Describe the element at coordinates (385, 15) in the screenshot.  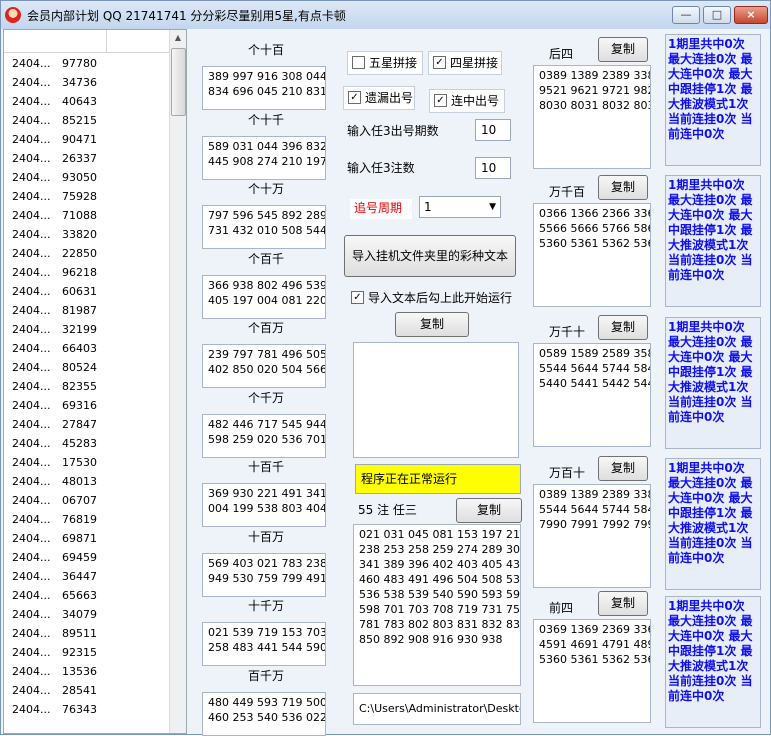
I see `title-bar: 会员内部计划 QQ 21741741 分分彩尽量别用5星,有点卡顿 — □ ×` at that location.